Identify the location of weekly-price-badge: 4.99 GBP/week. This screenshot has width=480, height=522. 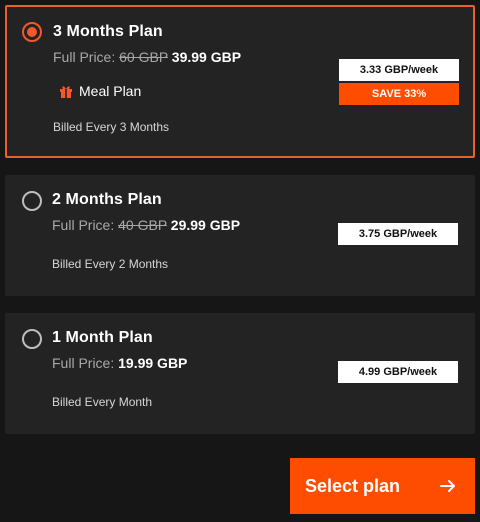
(398, 372).